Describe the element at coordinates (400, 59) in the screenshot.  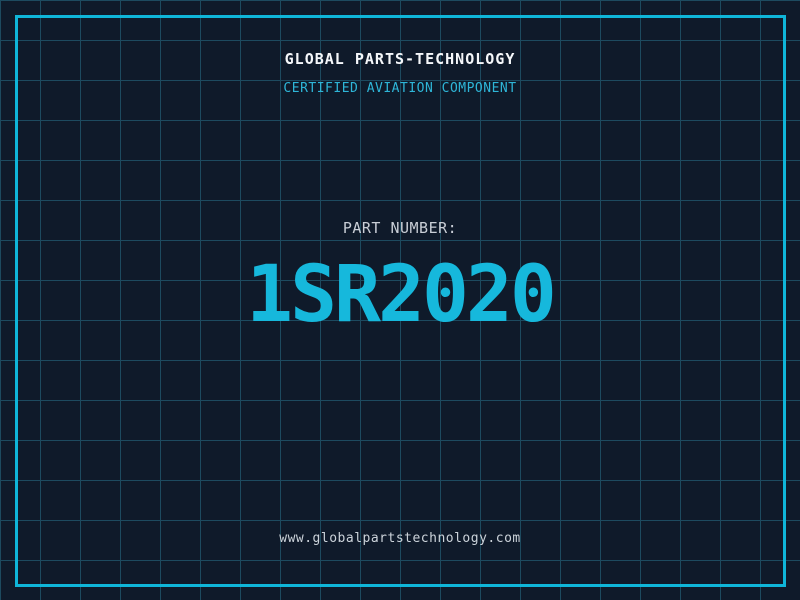
I see `brand-title: GLOBAL PARTS-TECHNOLOGY` at that location.